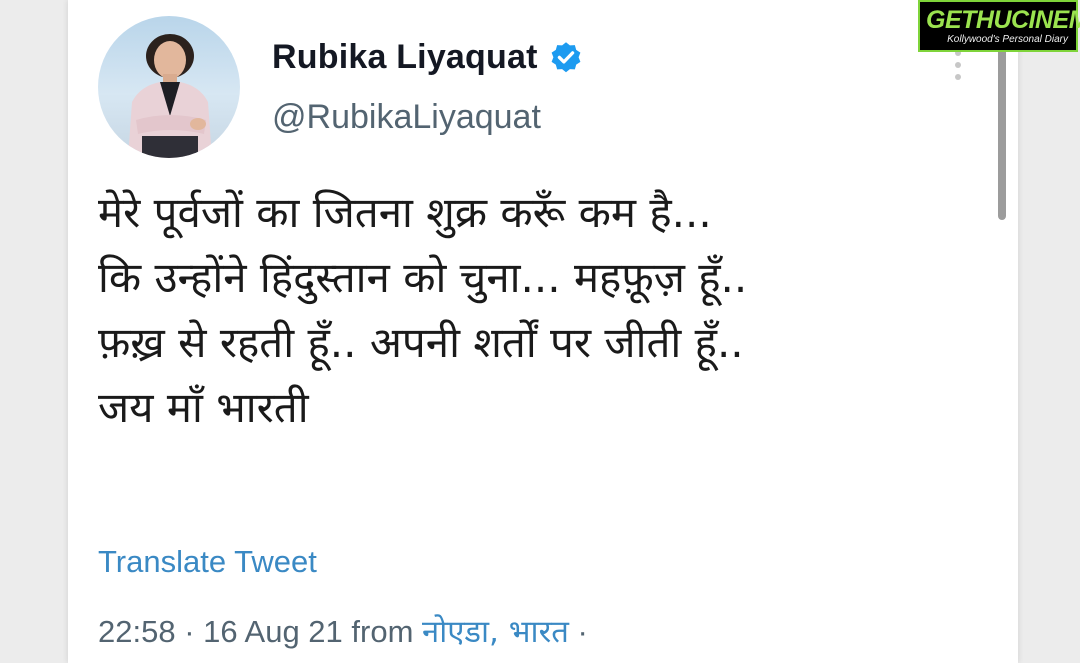 This screenshot has height=663, width=1080. What do you see at coordinates (137, 631) in the screenshot?
I see `tweet-time: 22:58` at bounding box center [137, 631].